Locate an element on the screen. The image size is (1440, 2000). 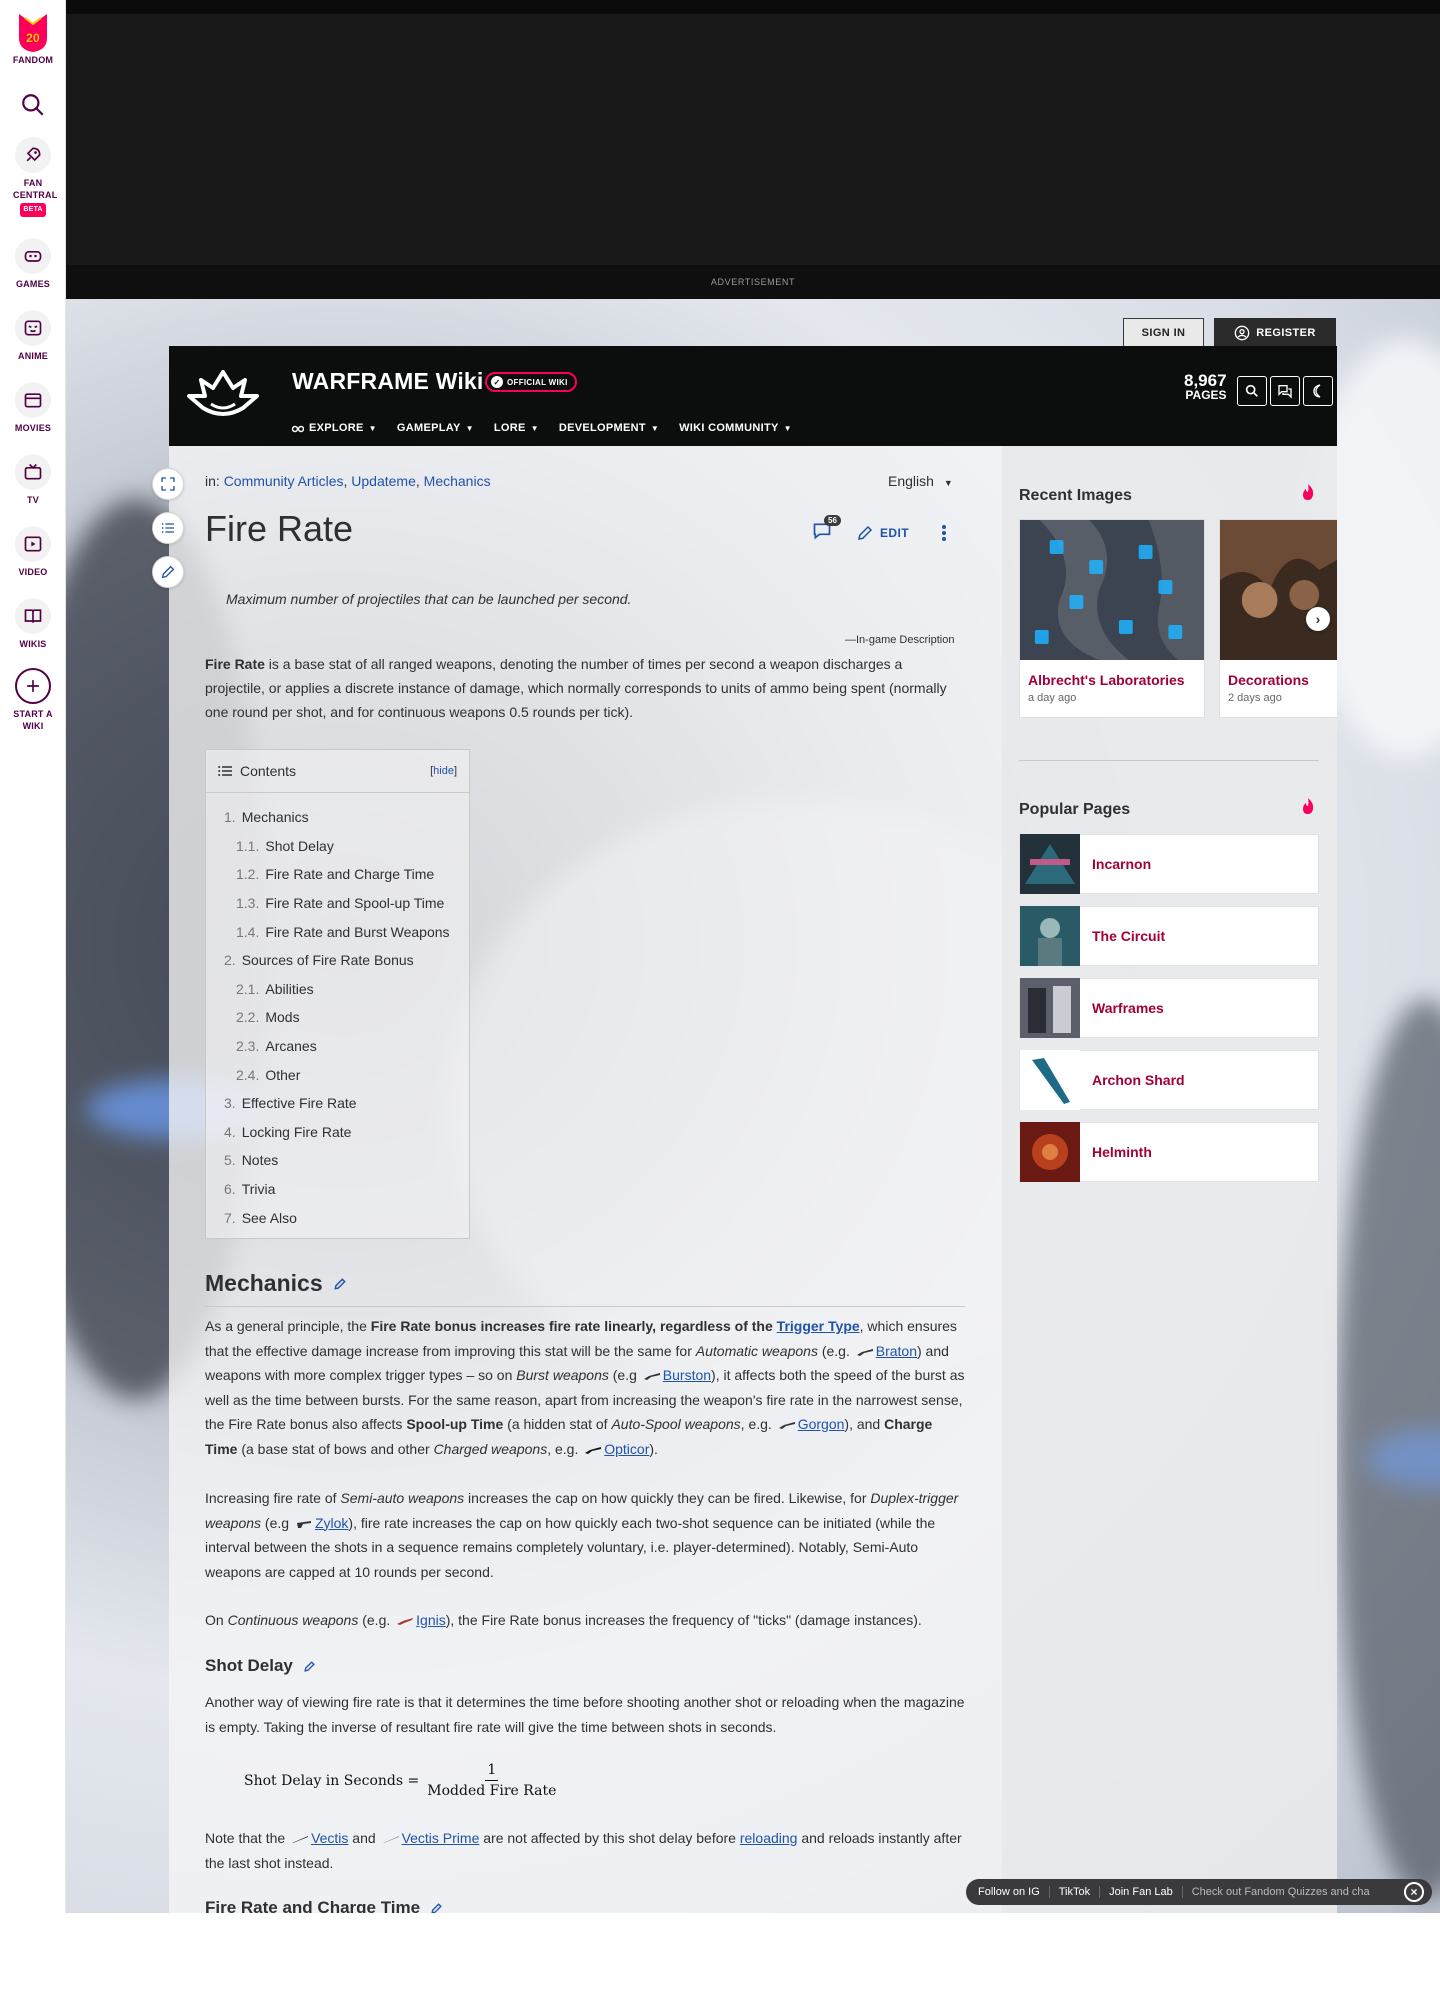
nav-games: GAMES is located at coordinates (33, 264).